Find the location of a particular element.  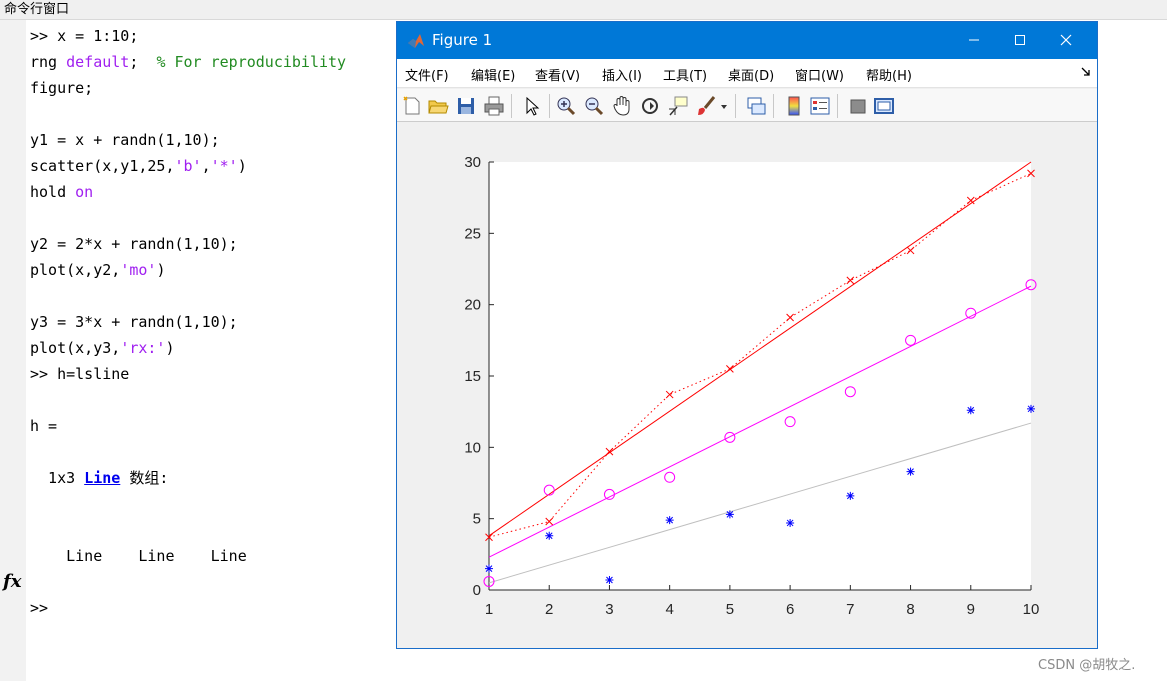

menu-desktop: 桌面(D) is located at coordinates (751, 74).